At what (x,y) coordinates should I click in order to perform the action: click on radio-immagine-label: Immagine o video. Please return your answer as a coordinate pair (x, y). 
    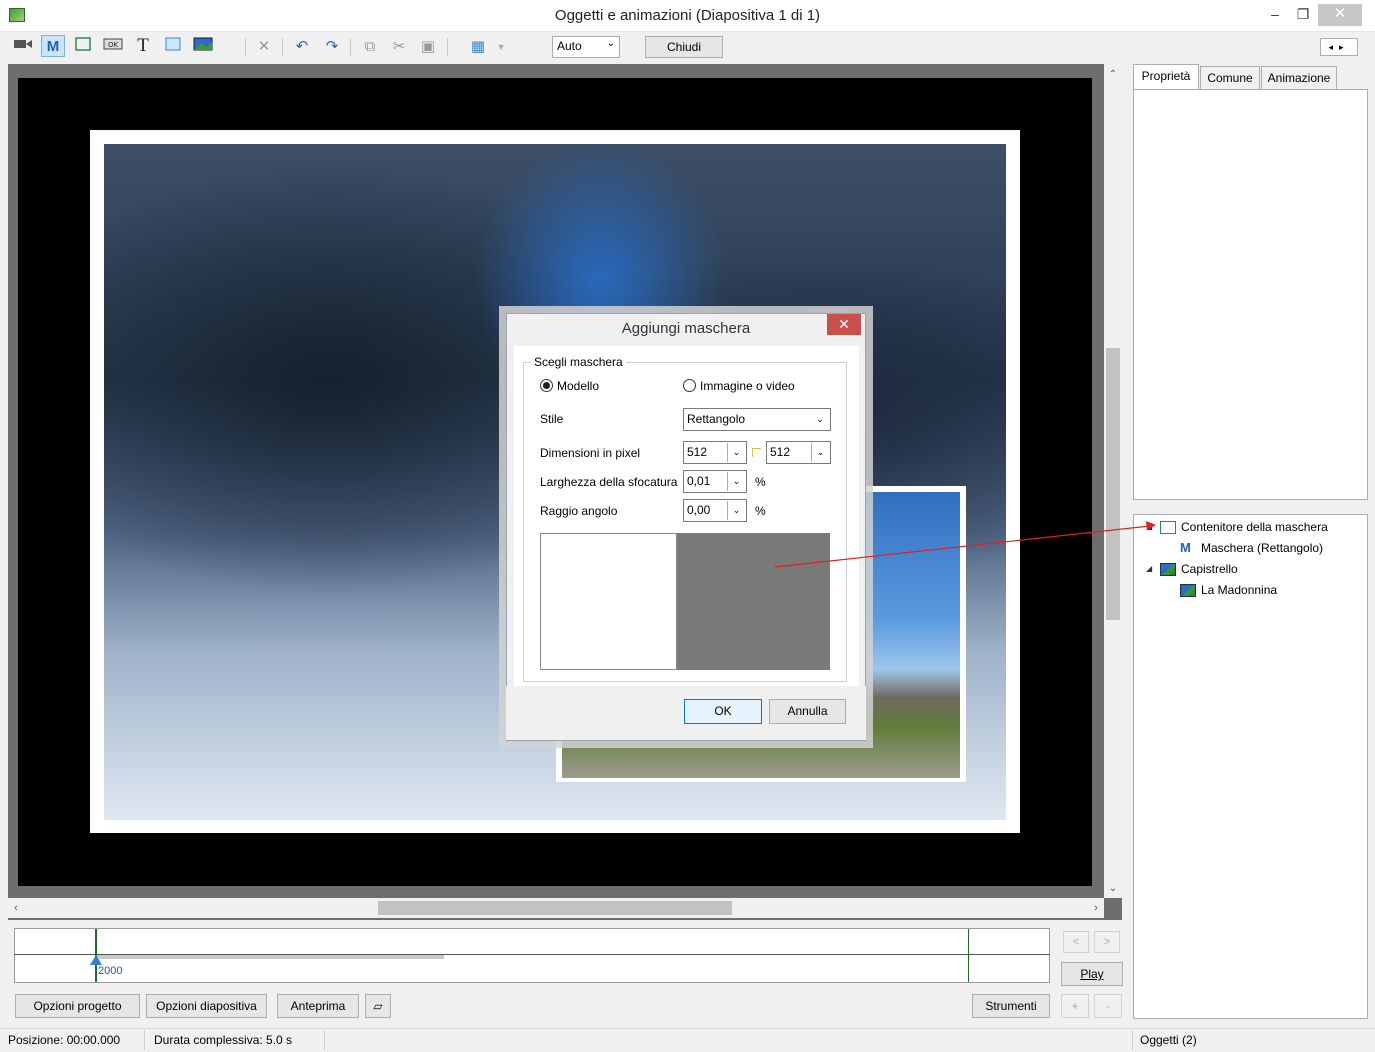
    Looking at the image, I should click on (747, 386).